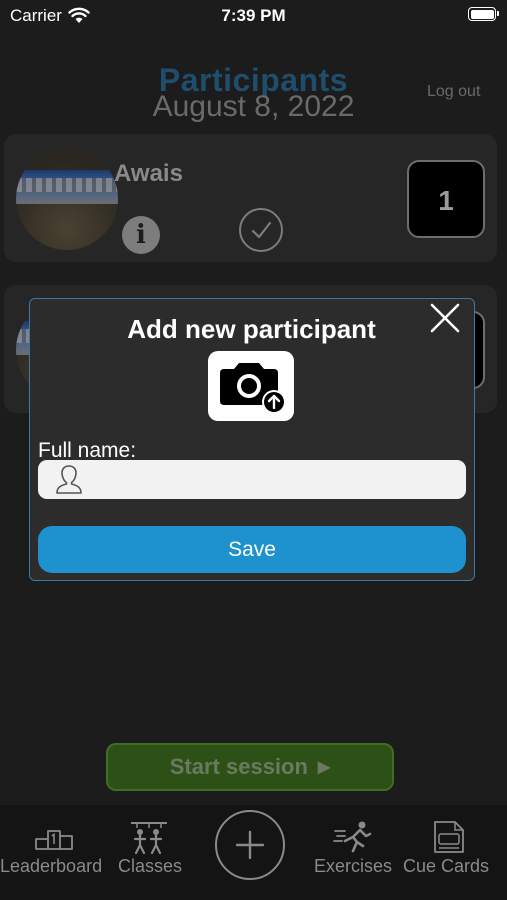  Describe the element at coordinates (352, 837) in the screenshot. I see `runner-icon` at that location.